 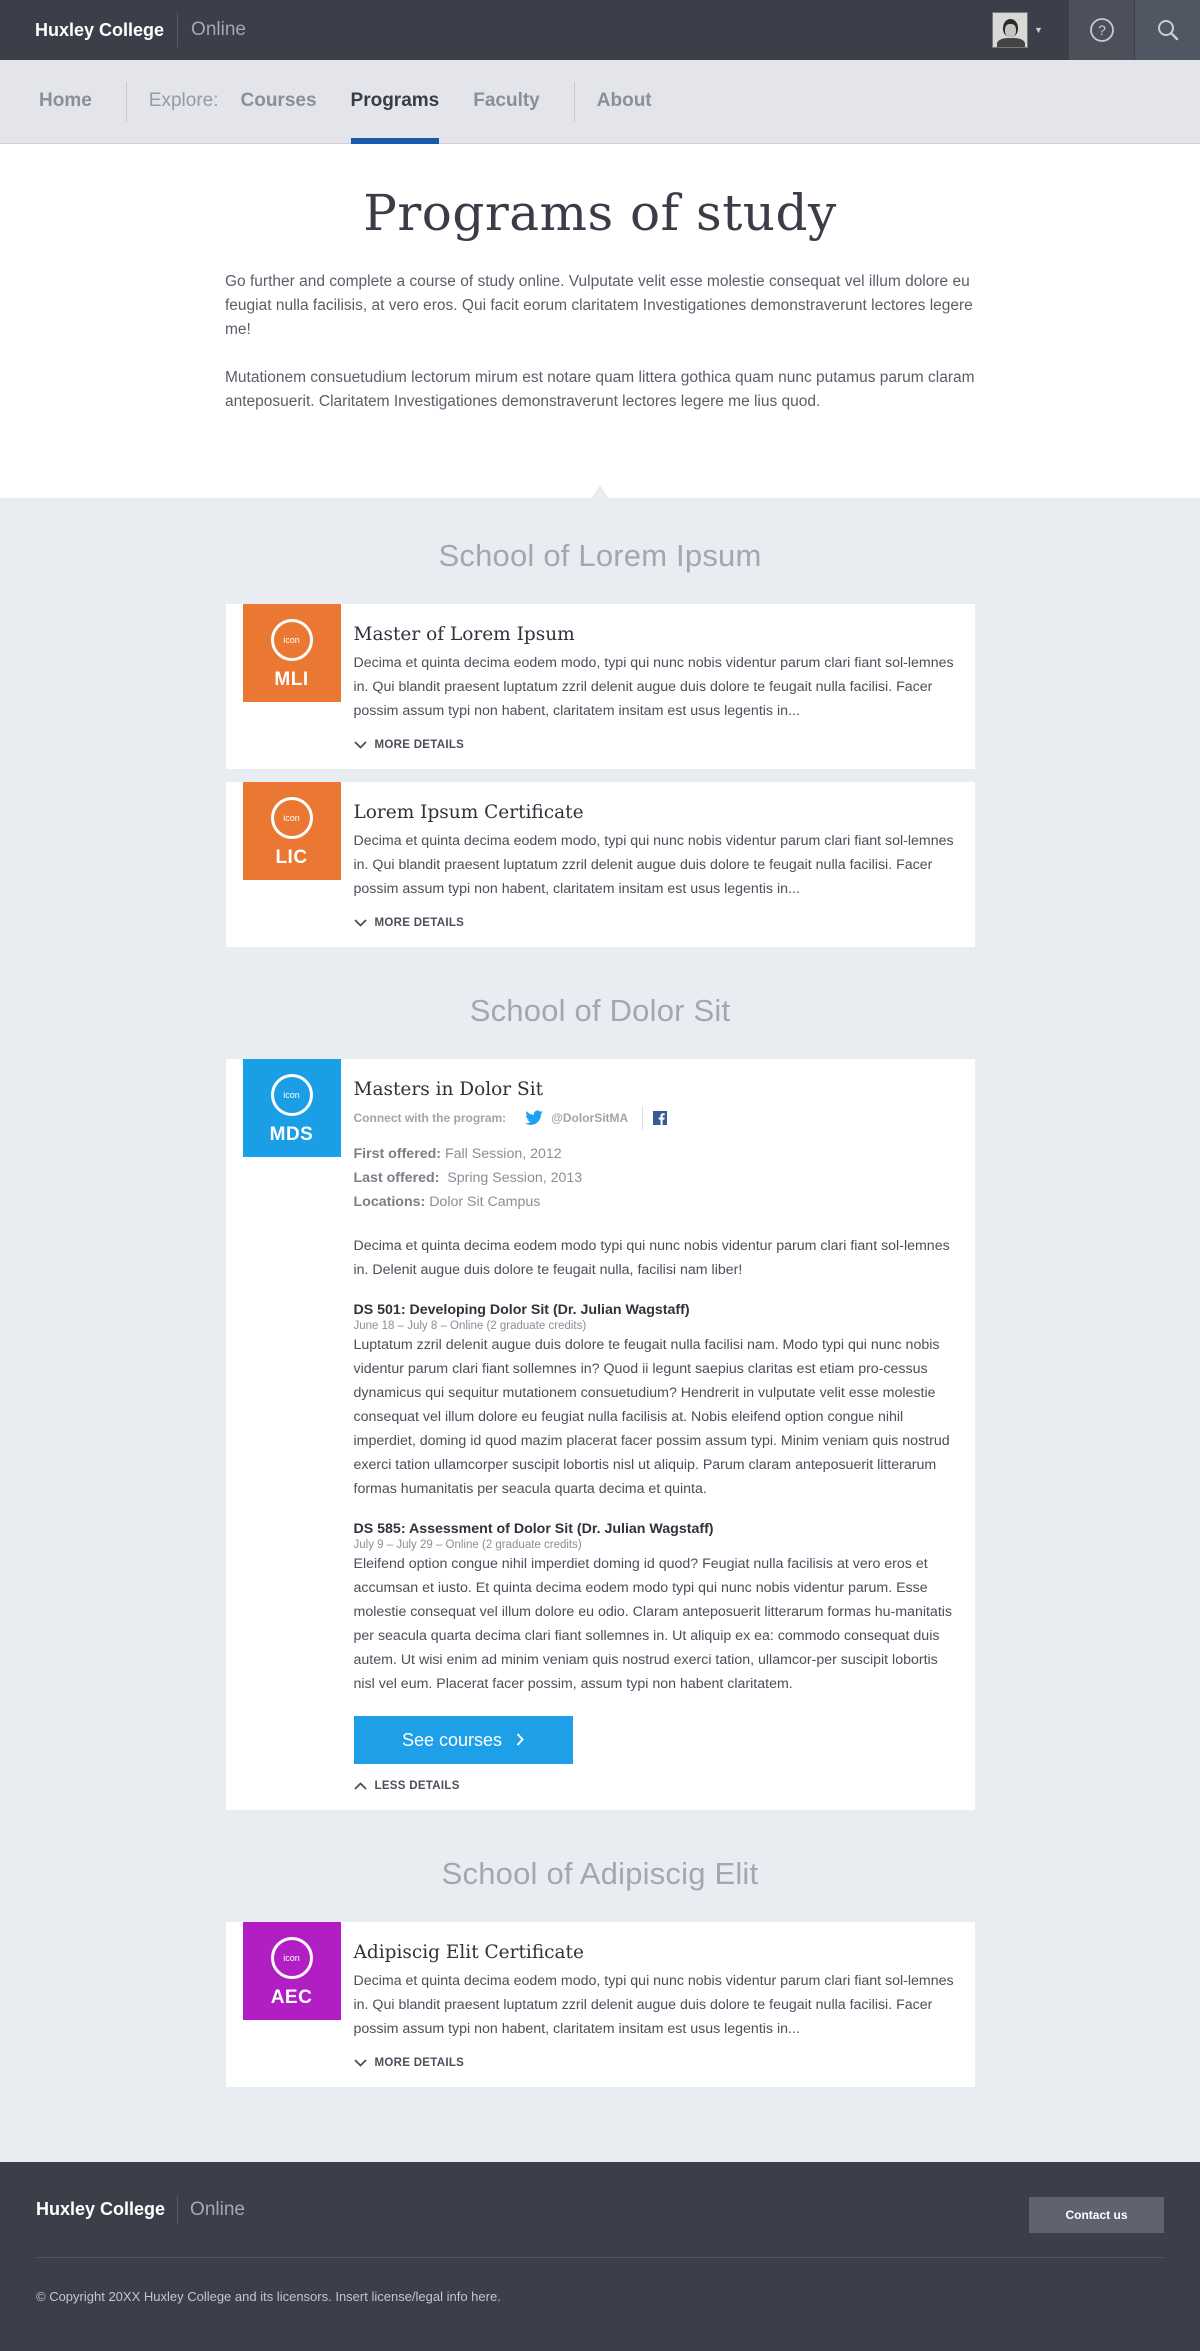 What do you see at coordinates (534, 1117) in the screenshot?
I see `twitter-icon` at bounding box center [534, 1117].